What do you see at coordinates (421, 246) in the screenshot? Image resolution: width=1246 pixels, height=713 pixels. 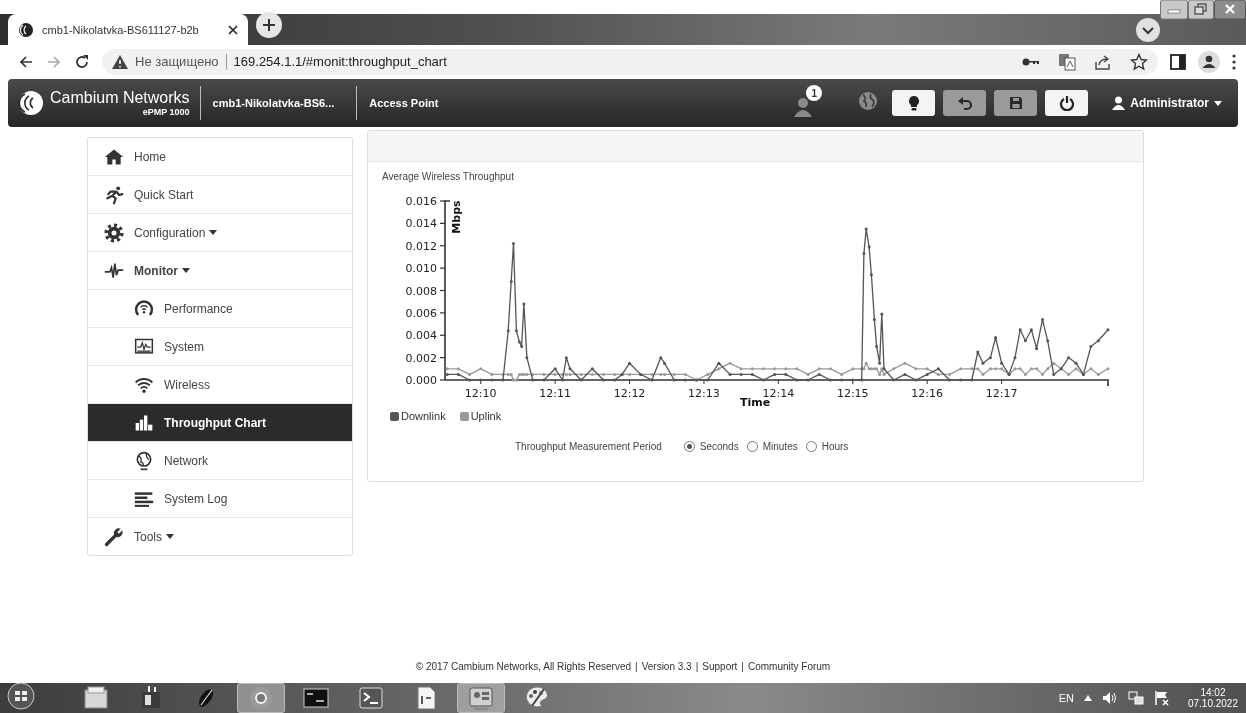 I see `axis-tick-label: 0.012` at bounding box center [421, 246].